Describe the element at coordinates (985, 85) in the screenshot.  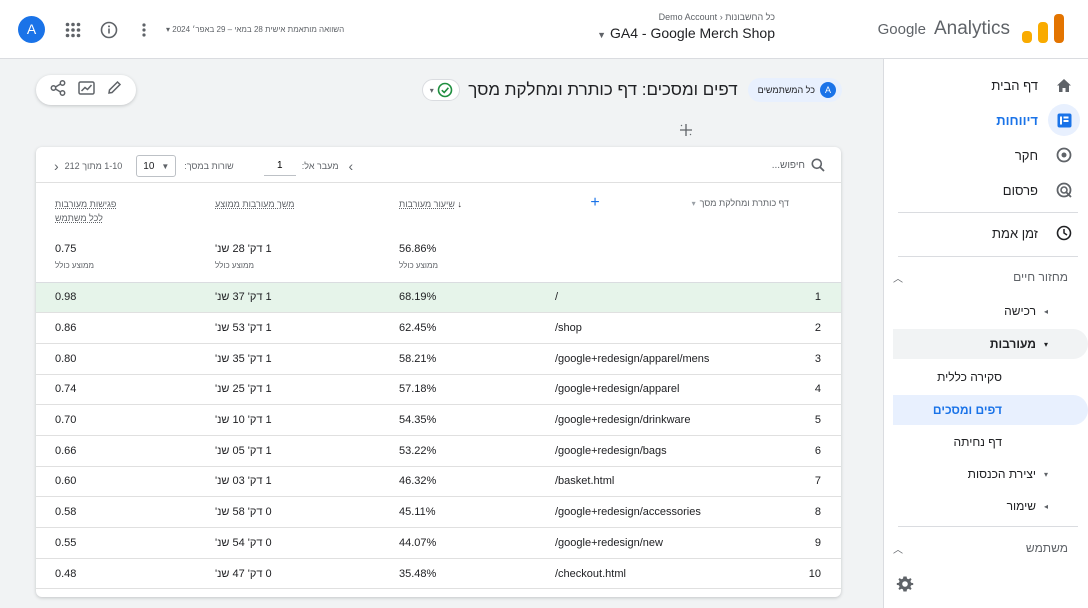
I see `nav-home: דף הבית` at that location.